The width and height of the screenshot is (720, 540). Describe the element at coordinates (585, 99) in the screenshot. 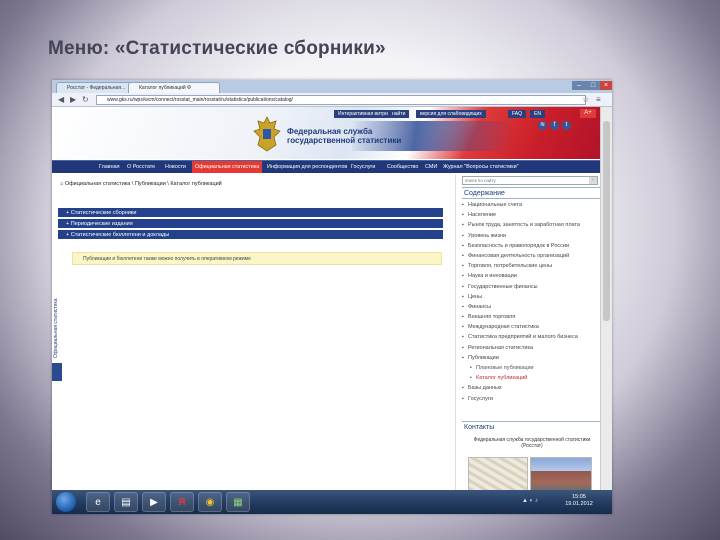

I see `star-icon: ☆` at that location.